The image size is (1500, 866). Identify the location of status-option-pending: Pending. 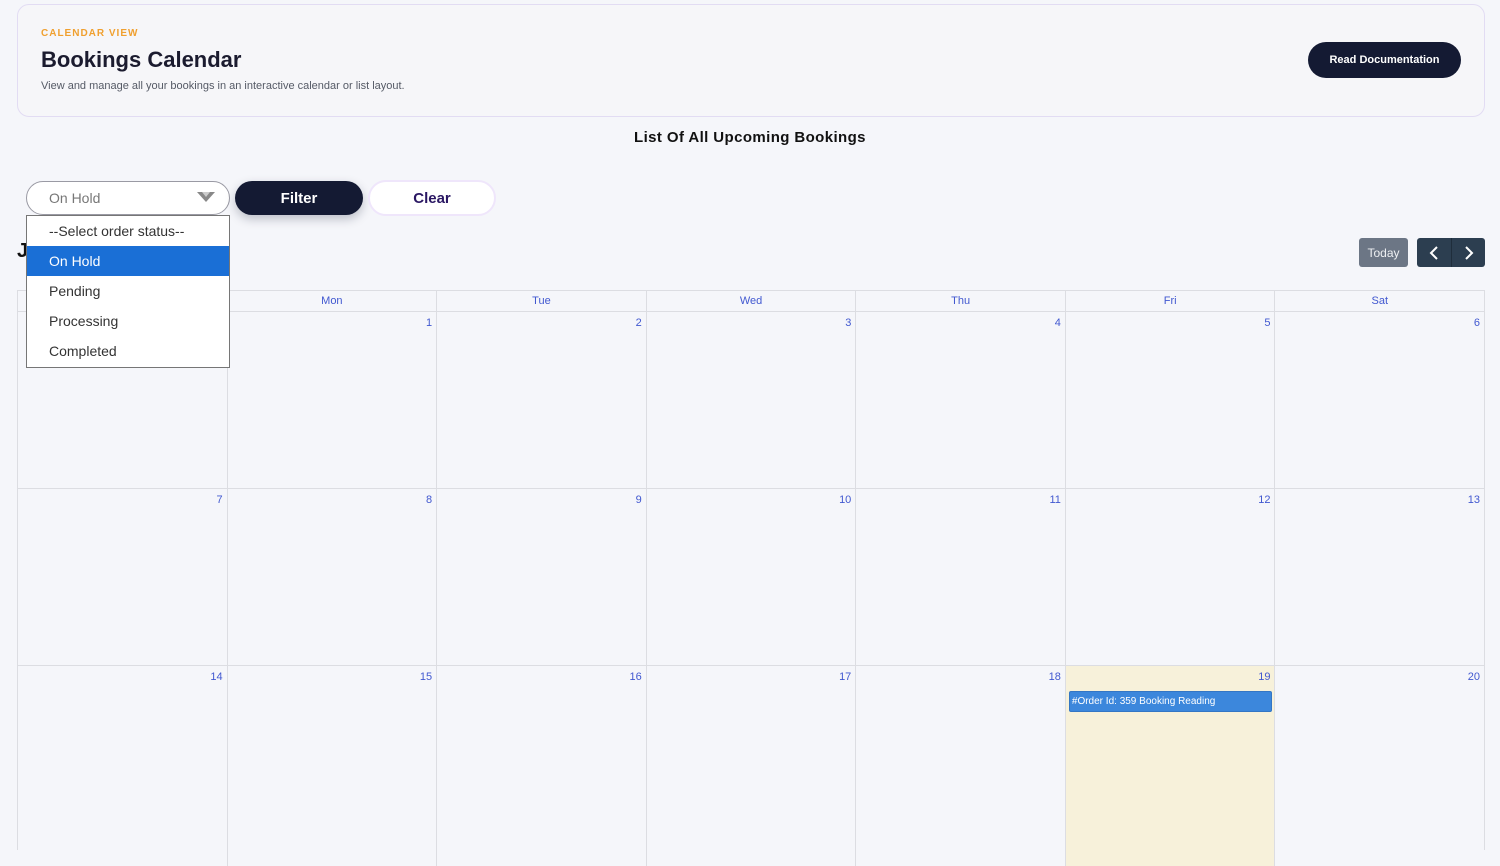
(128, 291).